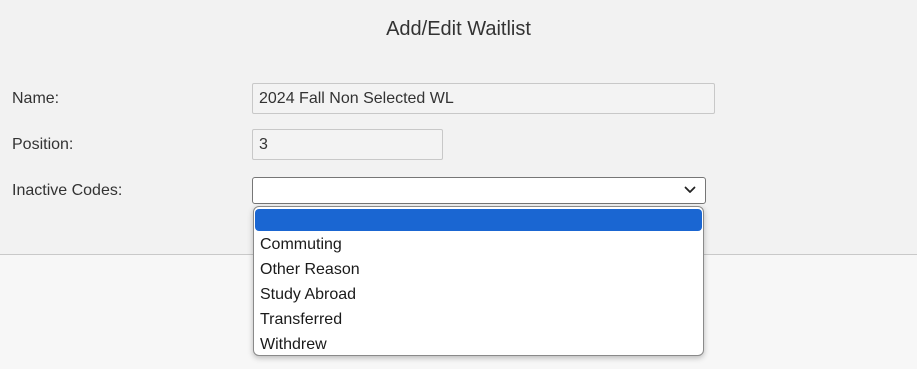  What do you see at coordinates (347, 144) in the screenshot?
I see `position-field` at bounding box center [347, 144].